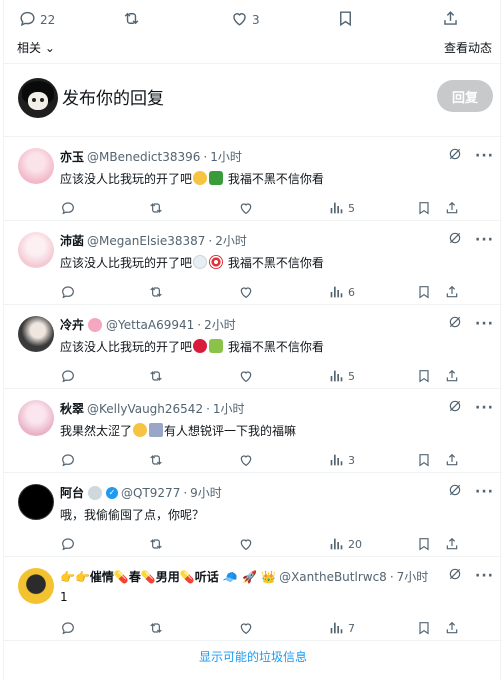 The image size is (504, 680). Describe the element at coordinates (245, 20) in the screenshot. I see `like-action: 3` at that location.